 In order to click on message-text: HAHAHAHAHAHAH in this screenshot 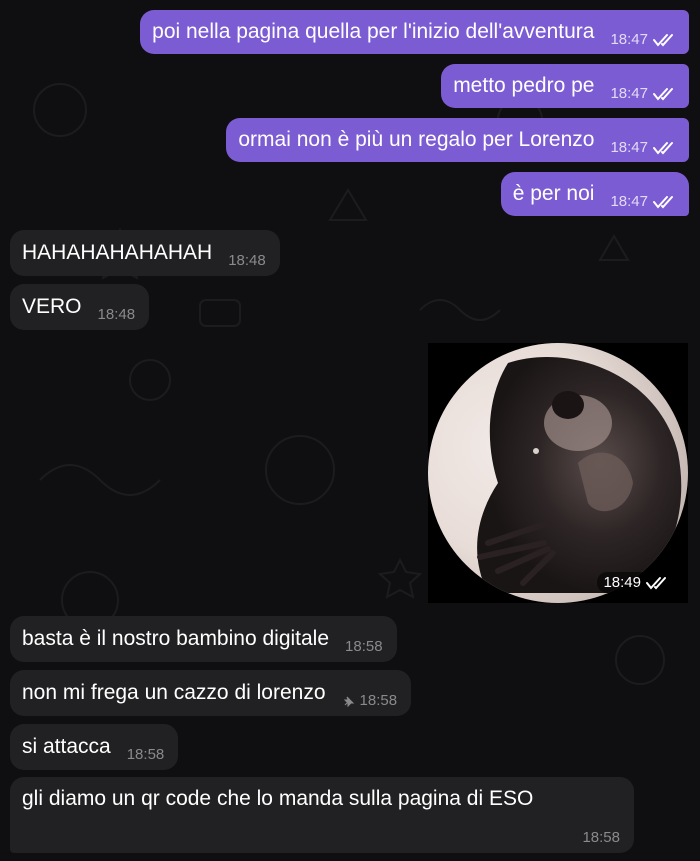, I will do `click(117, 252)`.